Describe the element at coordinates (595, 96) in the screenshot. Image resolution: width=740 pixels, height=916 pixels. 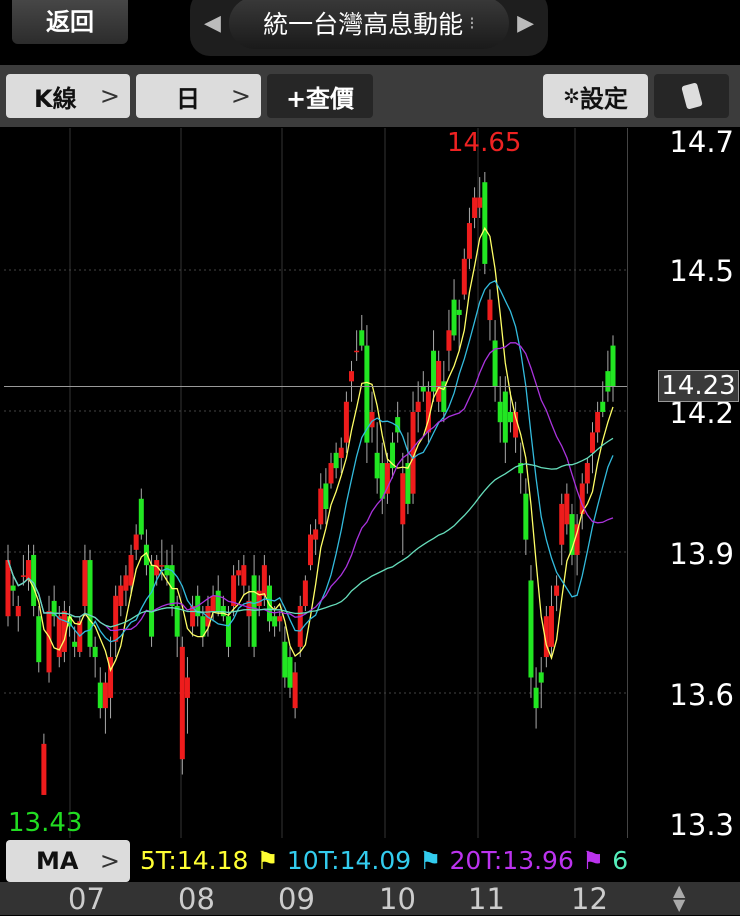
I see `settings-button: ✲ 設定` at that location.